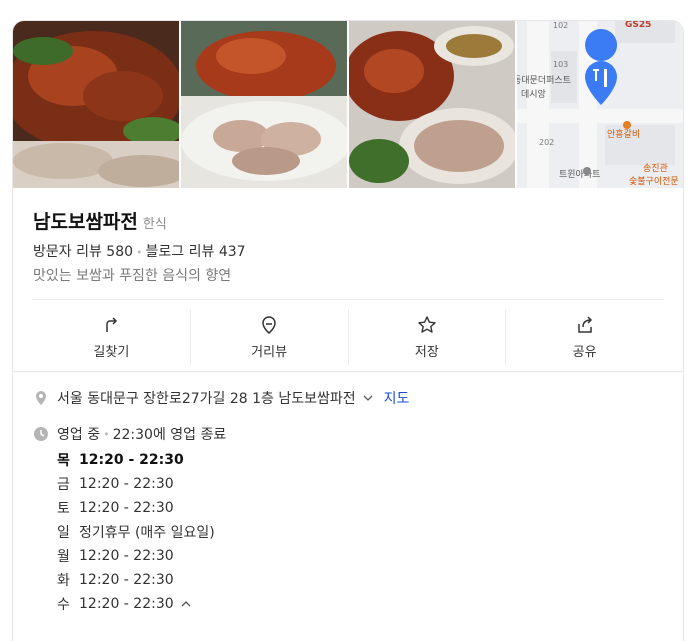 Image resolution: width=697 pixels, height=641 pixels. Describe the element at coordinates (169, 435) in the screenshot. I see `close-time: 22:30에 영업 종료` at that location.